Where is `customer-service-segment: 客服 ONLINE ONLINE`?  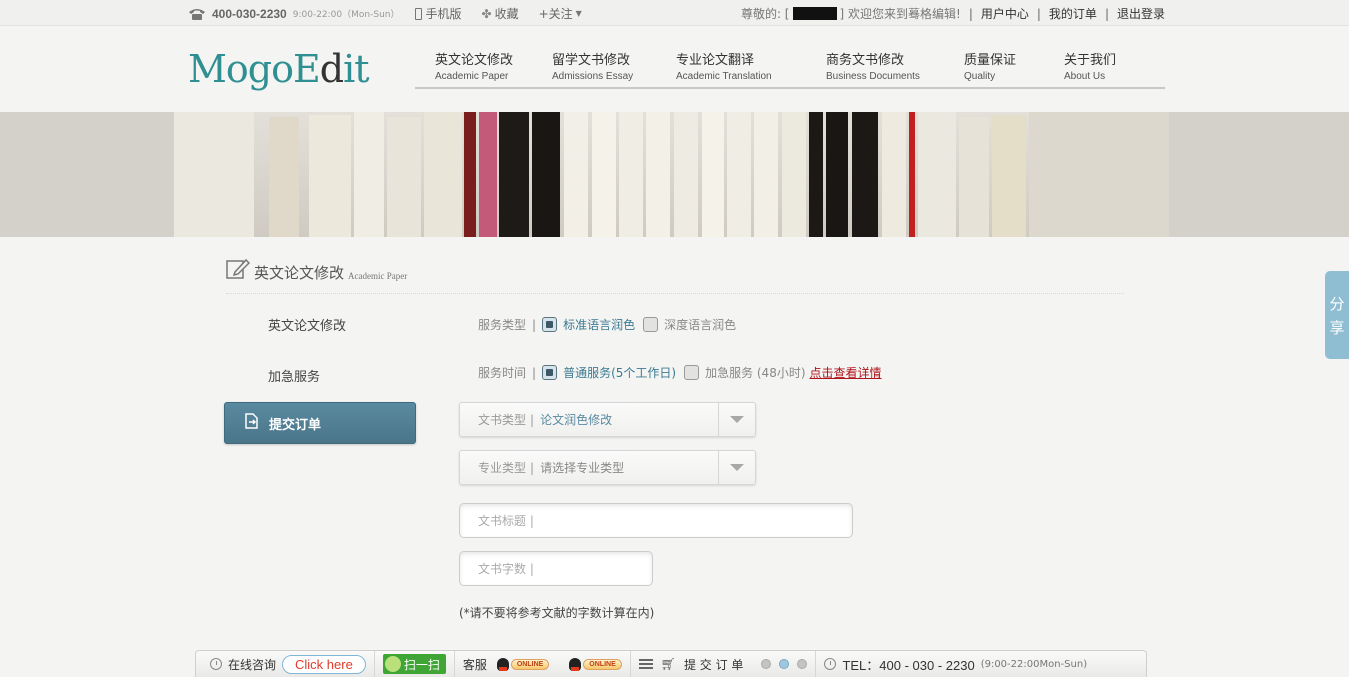 customer-service-segment: 客服 ONLINE ONLINE is located at coordinates (543, 664).